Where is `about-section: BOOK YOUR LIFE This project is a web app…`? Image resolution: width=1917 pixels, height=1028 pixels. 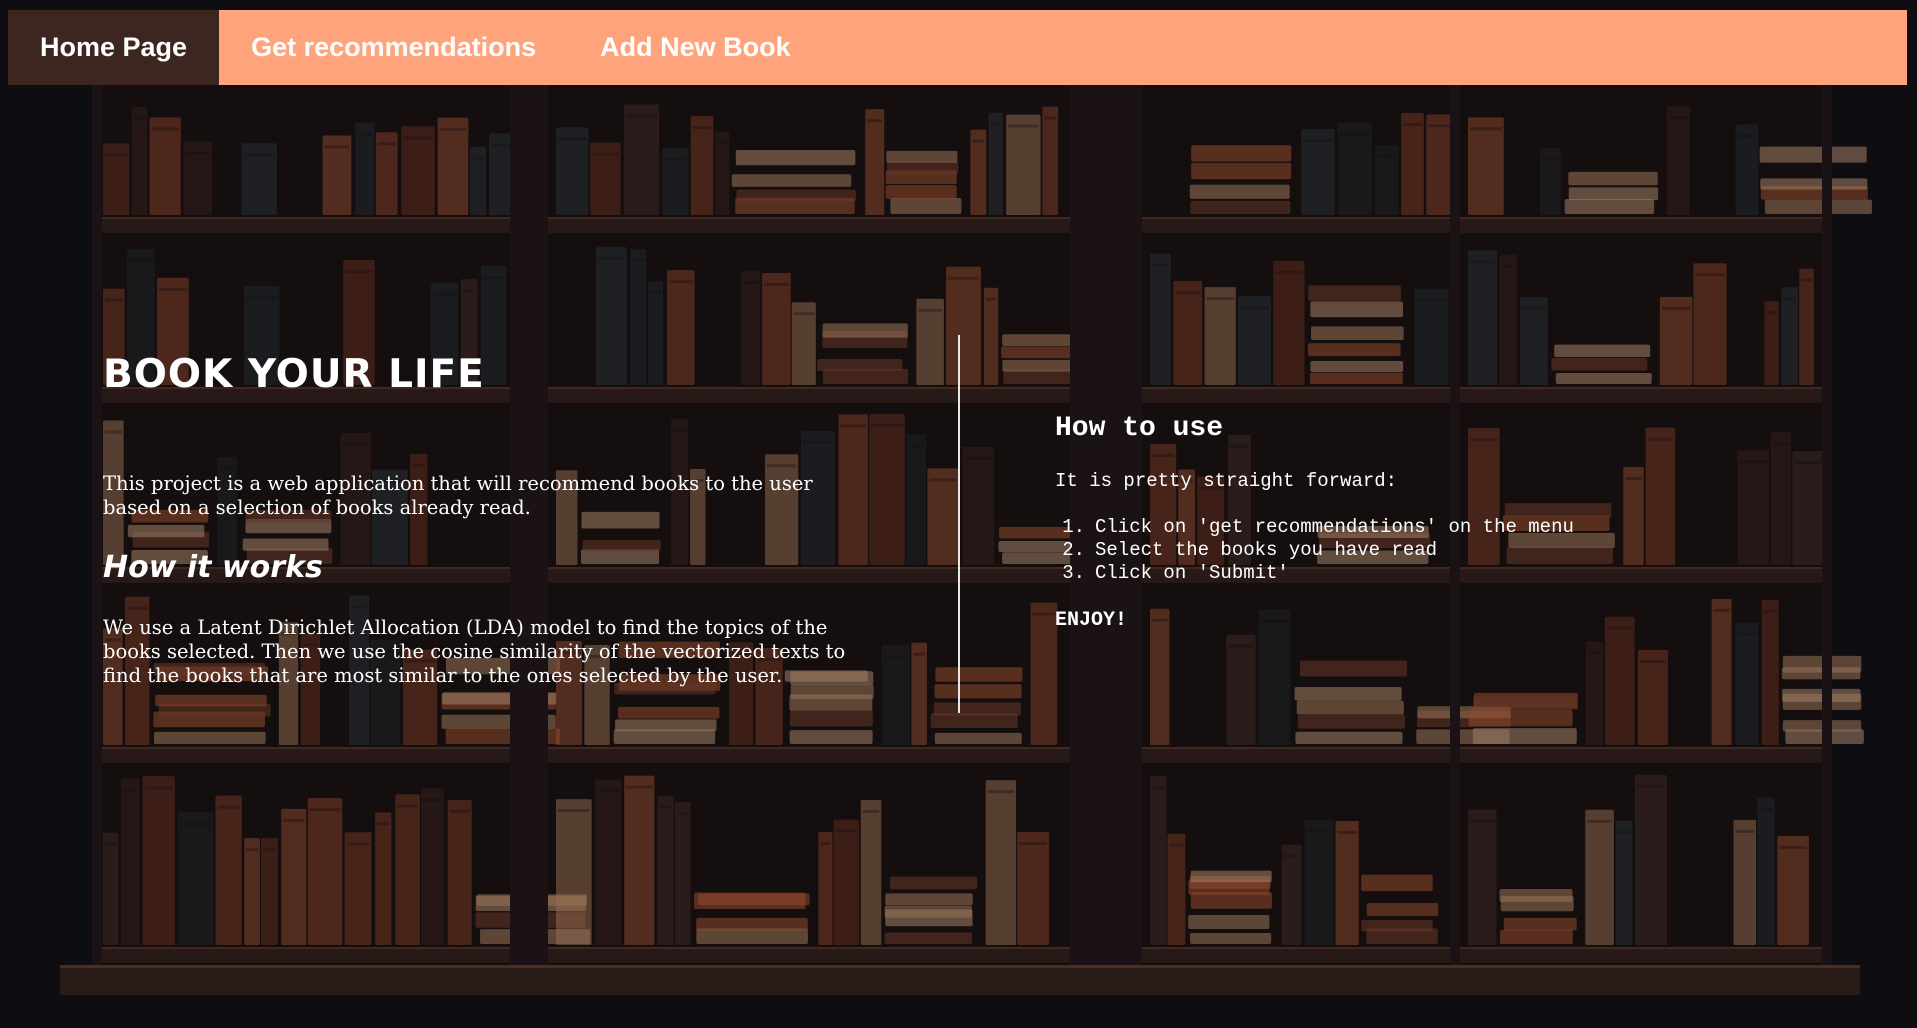
about-section: BOOK YOUR LIFE This project is a web app… is located at coordinates (483, 521).